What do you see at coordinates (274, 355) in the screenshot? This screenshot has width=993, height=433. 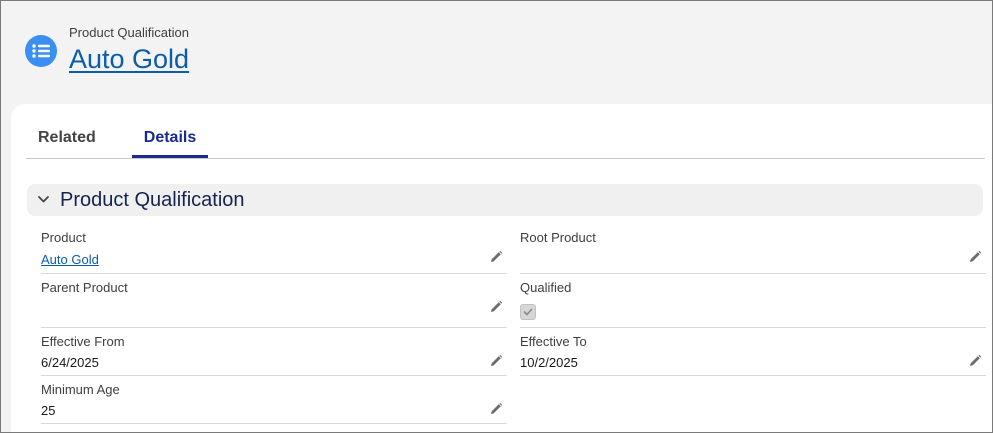 I see `field-effective-from: Effective From 6/24/2025` at bounding box center [274, 355].